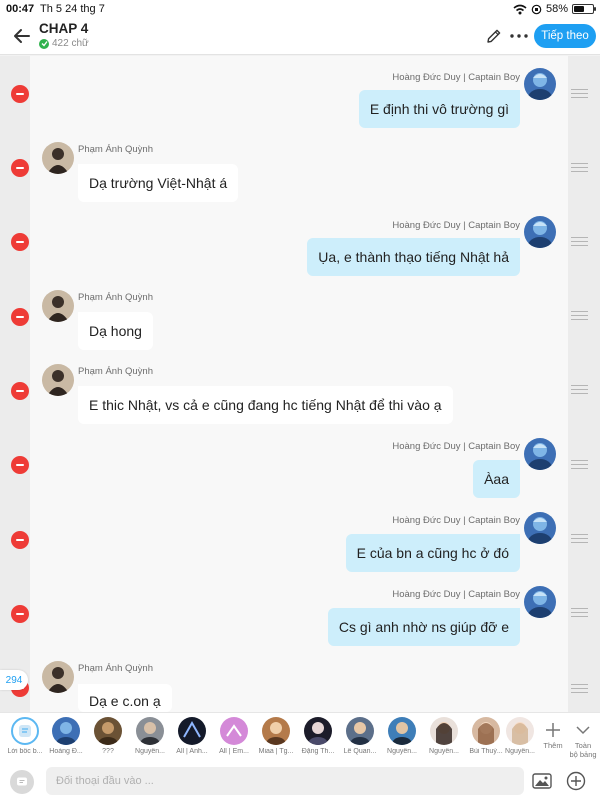  Describe the element at coordinates (70, 43) in the screenshot. I see `word-count-label: 422 chữ` at that location.